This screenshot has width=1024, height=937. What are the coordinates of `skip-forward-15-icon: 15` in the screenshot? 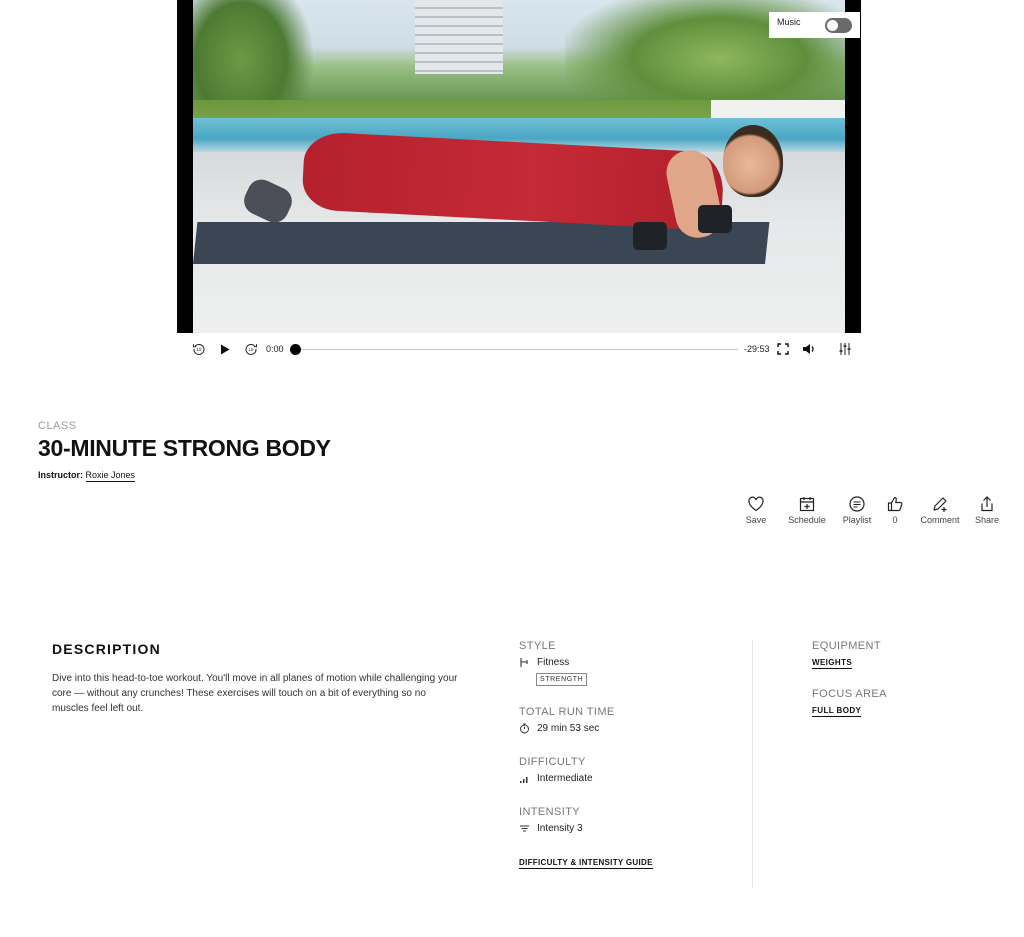 It's located at (251, 349).